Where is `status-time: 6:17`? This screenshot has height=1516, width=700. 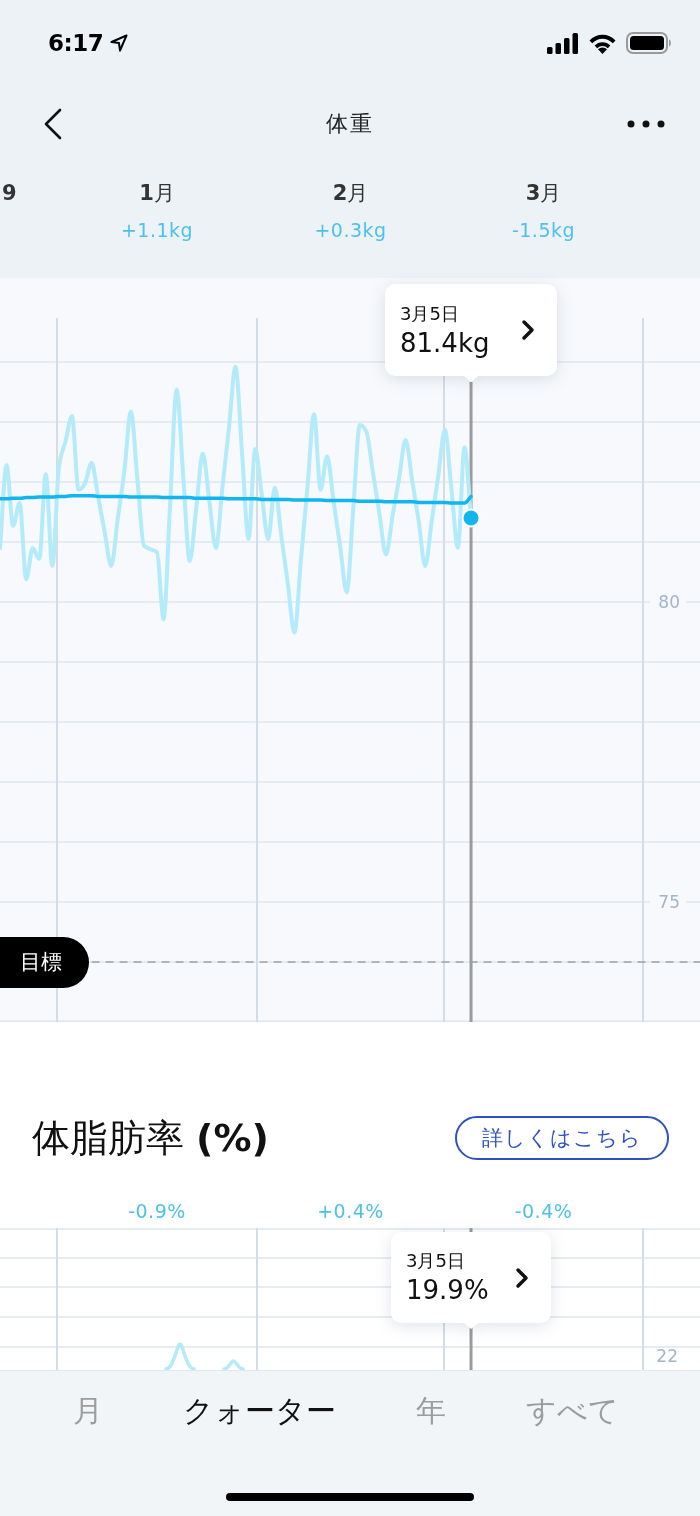 status-time: 6:17 is located at coordinates (76, 43).